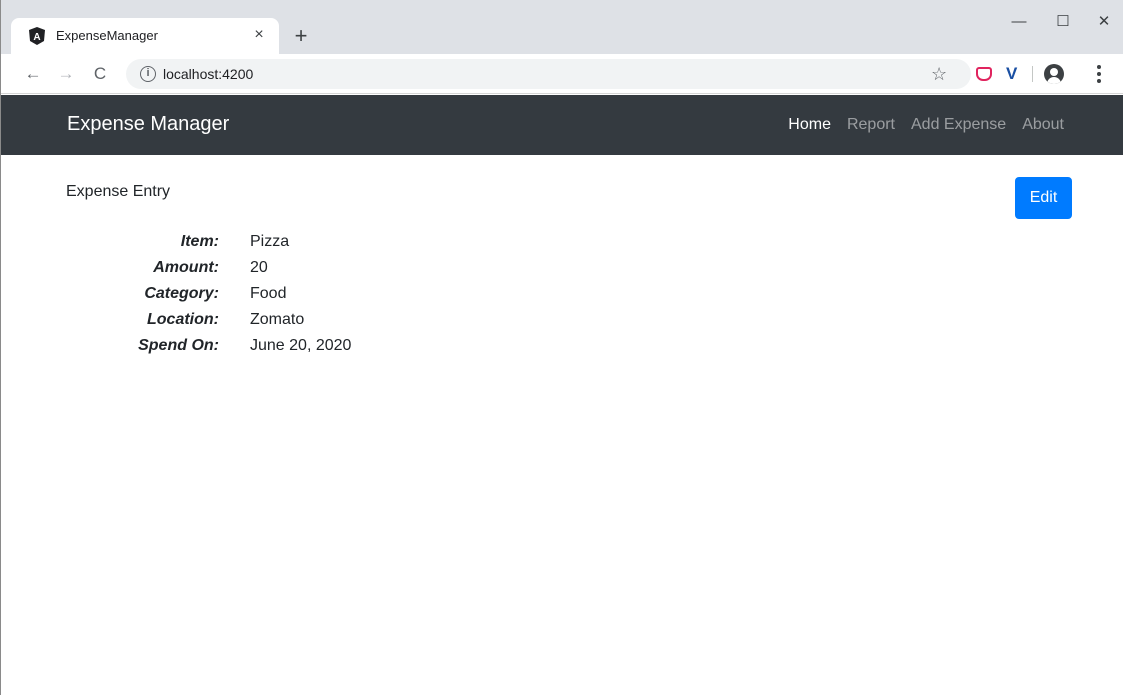 The height and width of the screenshot is (695, 1123). I want to click on forward-button: →, so click(66, 74).